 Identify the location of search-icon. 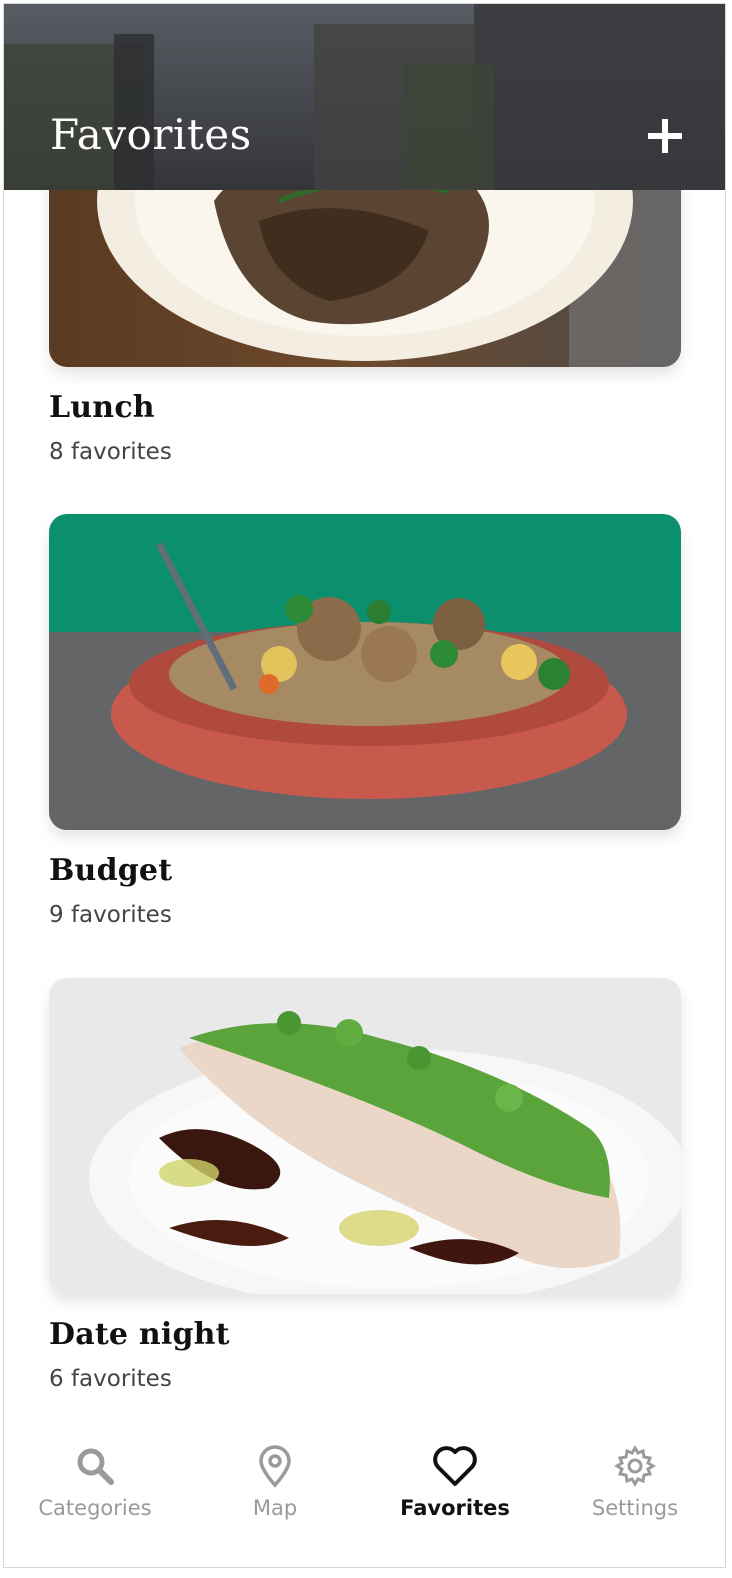
(95, 1466).